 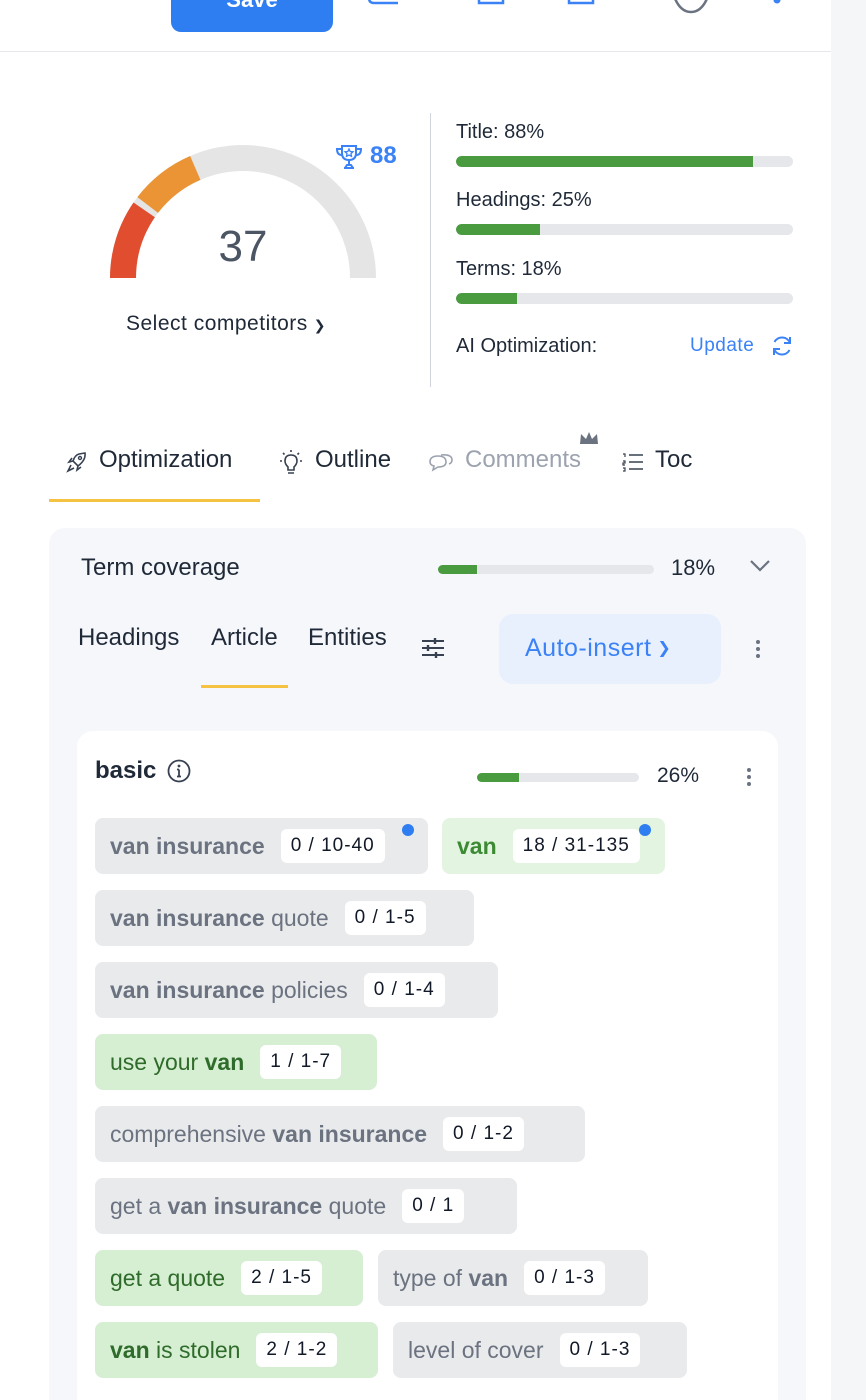 I want to click on title-progress-fill, so click(x=604, y=161).